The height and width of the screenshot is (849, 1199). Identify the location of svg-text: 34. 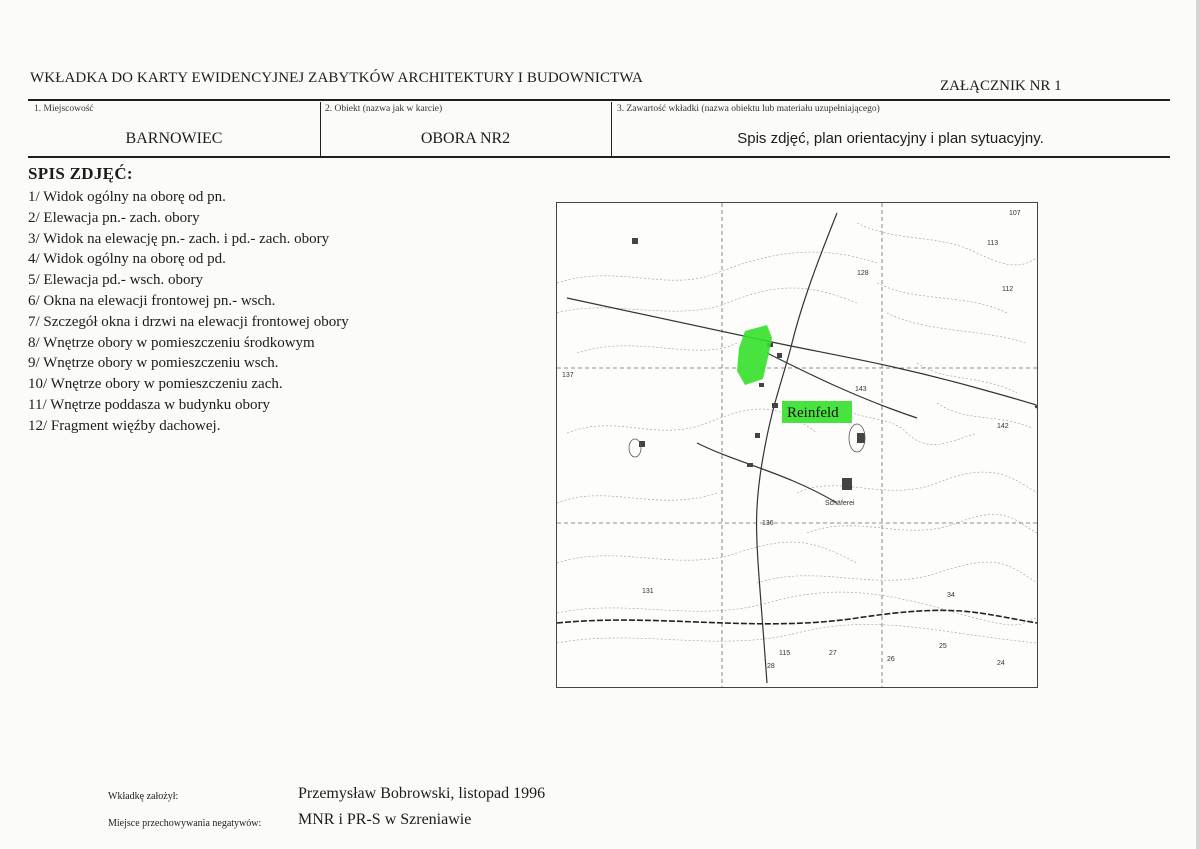
(951, 595).